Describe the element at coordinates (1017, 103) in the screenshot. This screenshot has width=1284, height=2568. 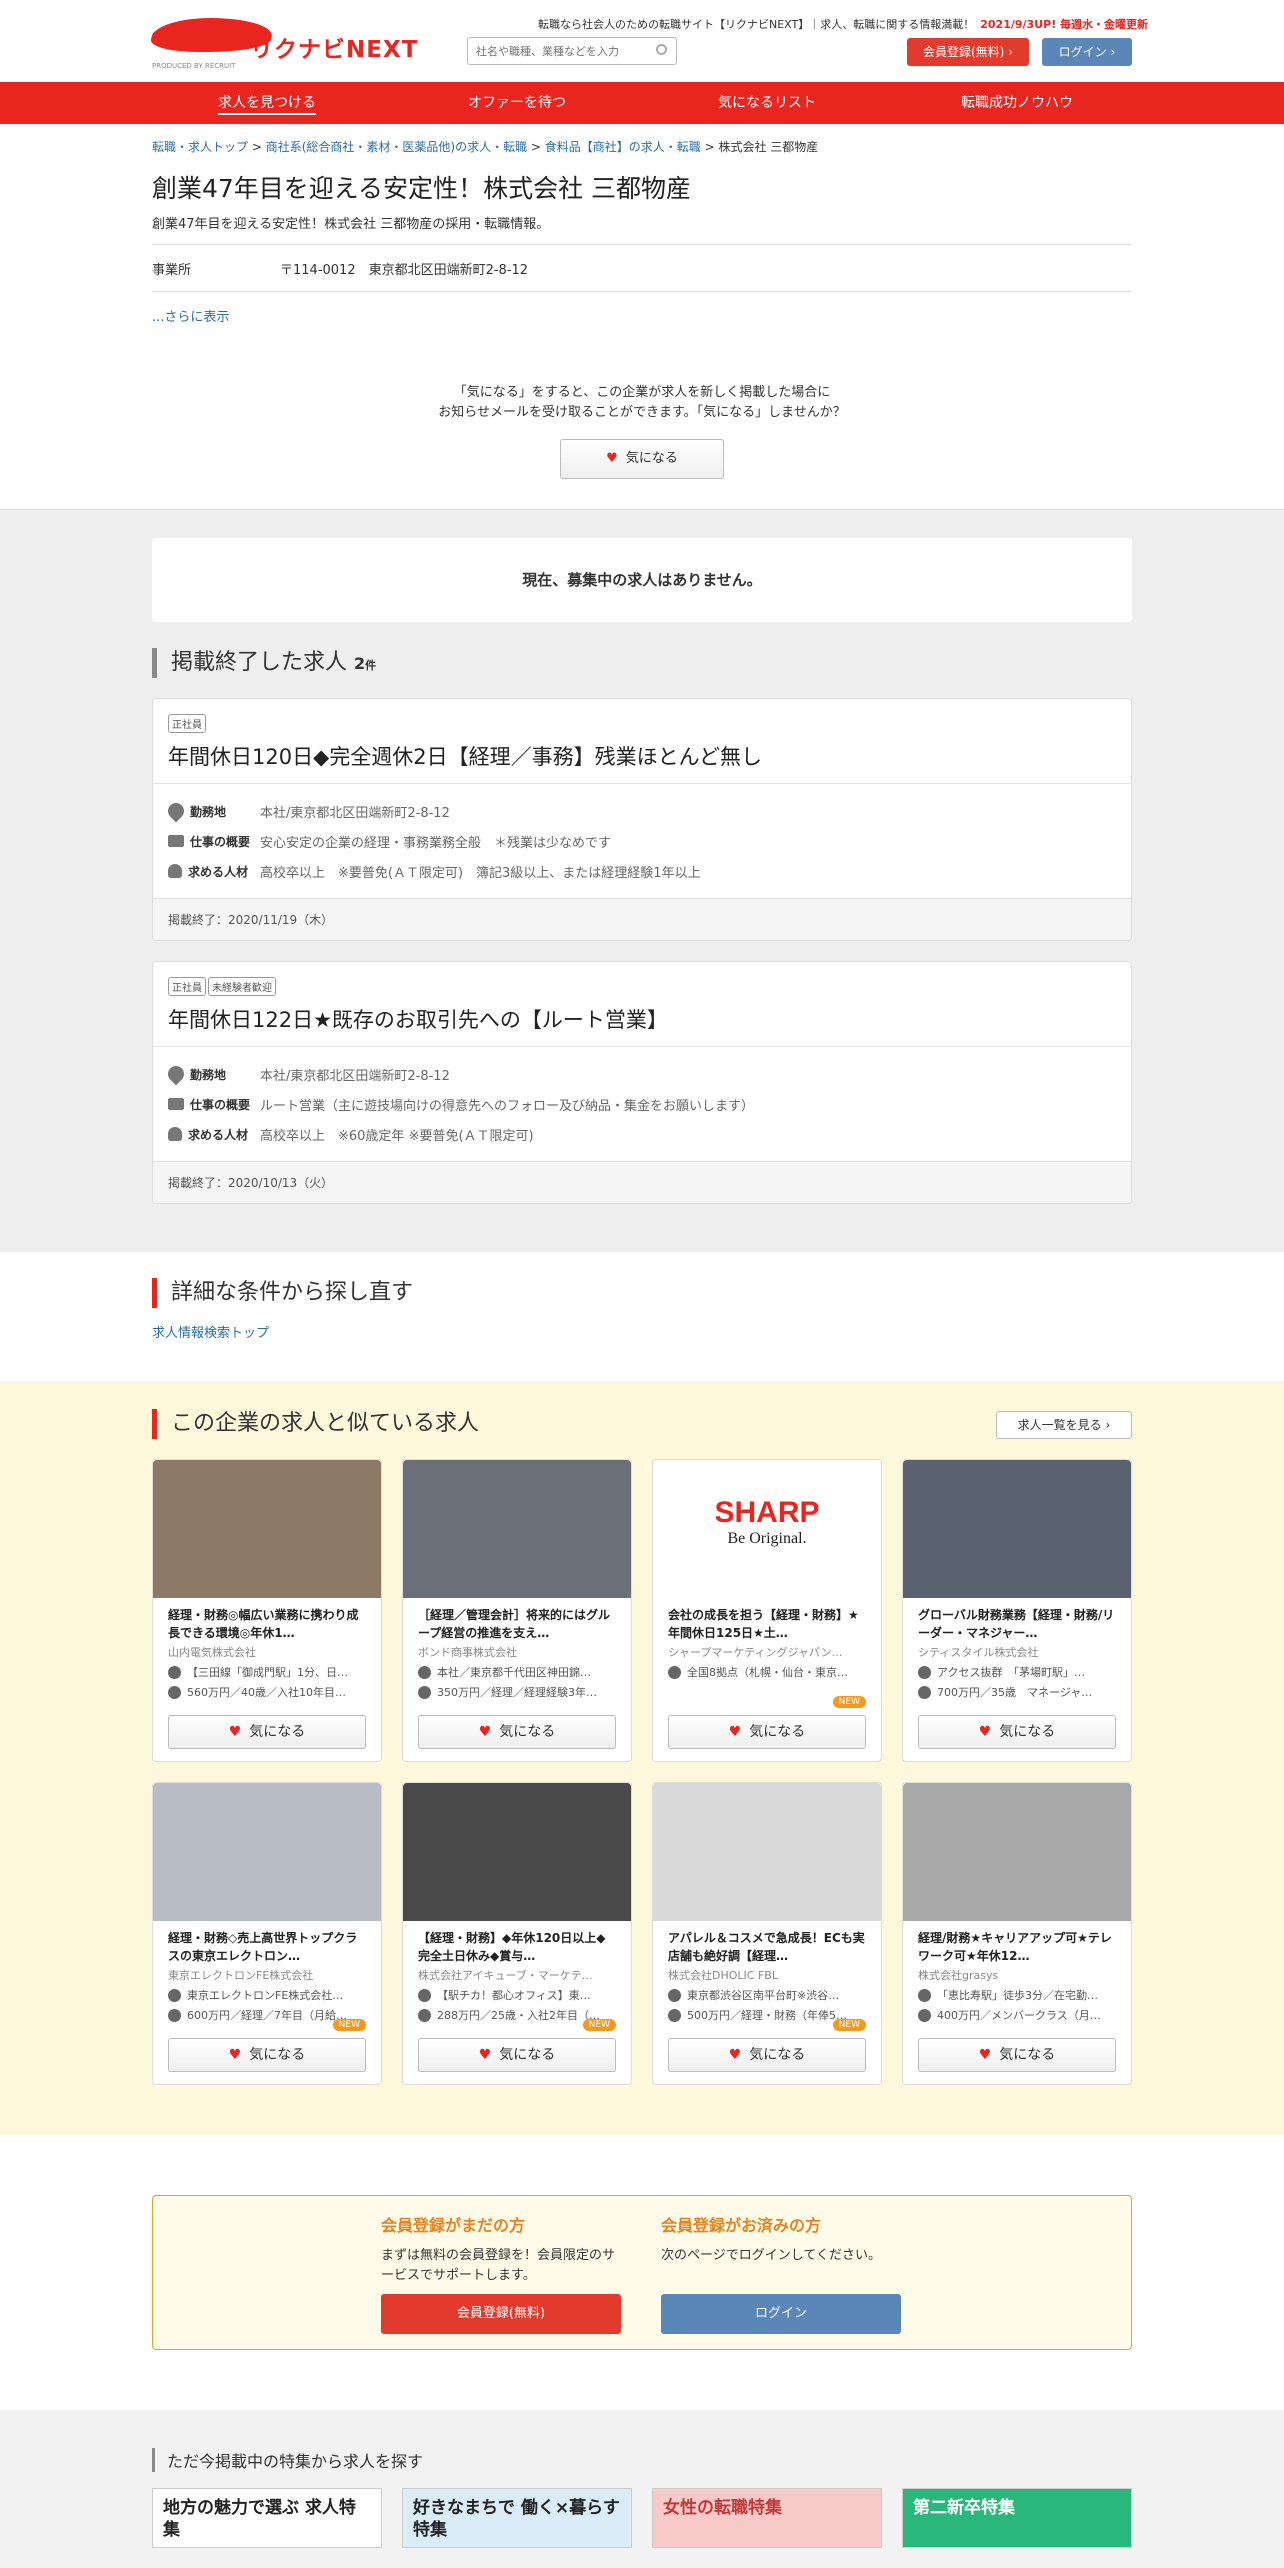
I see `nav-knowhow: 転職成功ノウハウ` at that location.